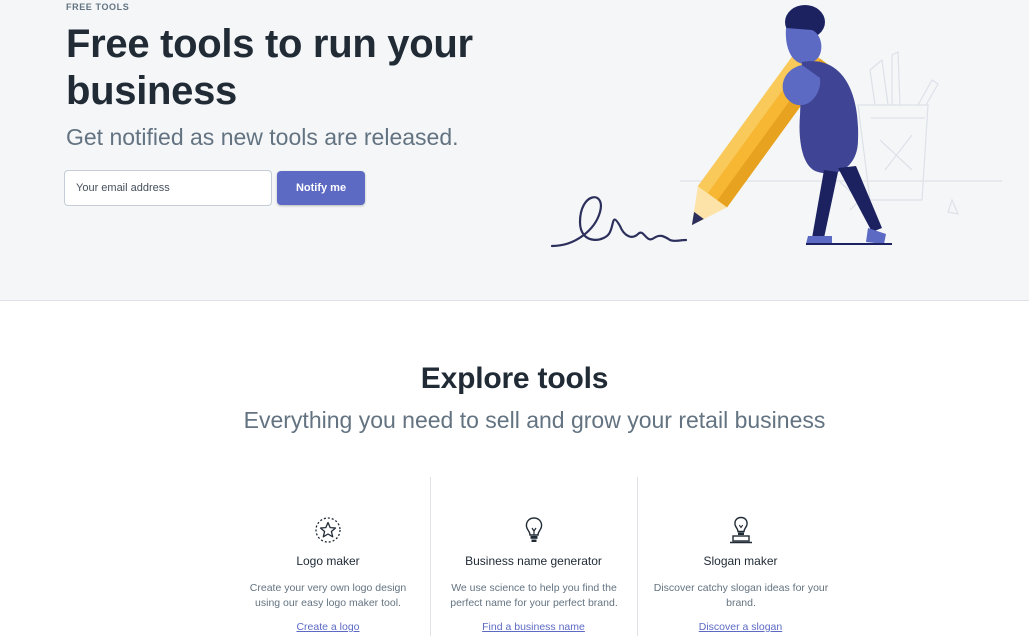 Image resolution: width=1029 pixels, height=636 pixels. What do you see at coordinates (837, 125) in the screenshot?
I see `person-figure` at bounding box center [837, 125].